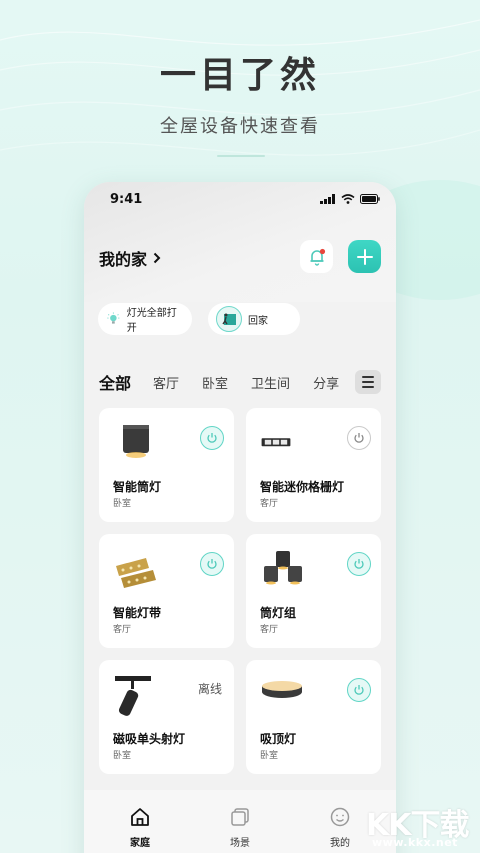 This screenshot has width=480, height=853. Describe the element at coordinates (422, 826) in the screenshot. I see `watermark: KK下载 www.kkx.net` at that location.